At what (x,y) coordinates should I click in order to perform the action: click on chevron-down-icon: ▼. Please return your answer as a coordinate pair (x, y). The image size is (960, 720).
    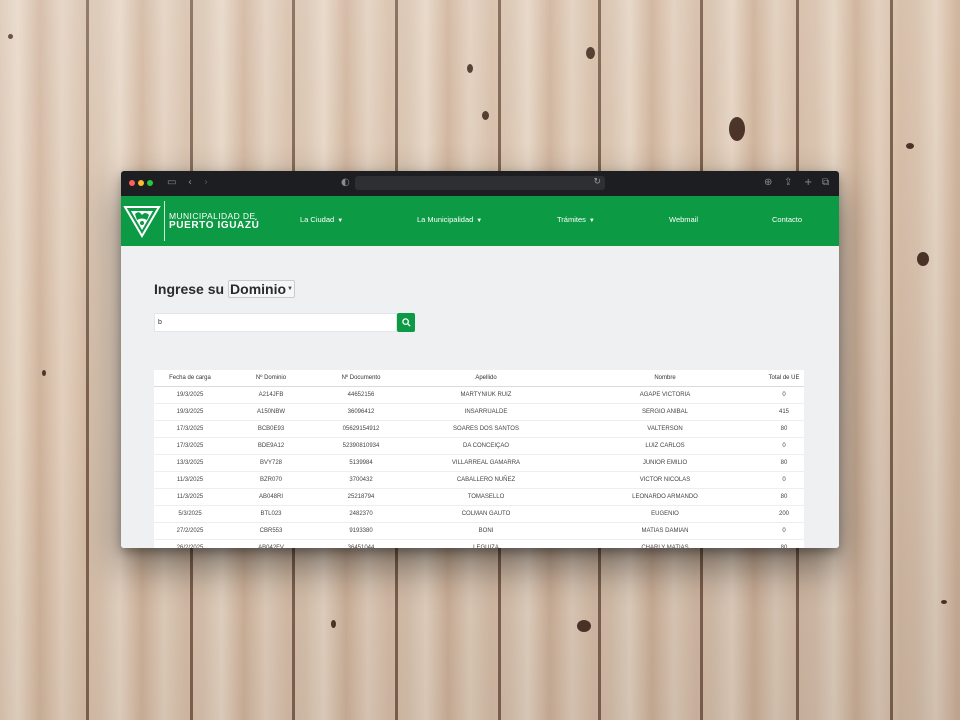
    Looking at the image, I should click on (290, 289).